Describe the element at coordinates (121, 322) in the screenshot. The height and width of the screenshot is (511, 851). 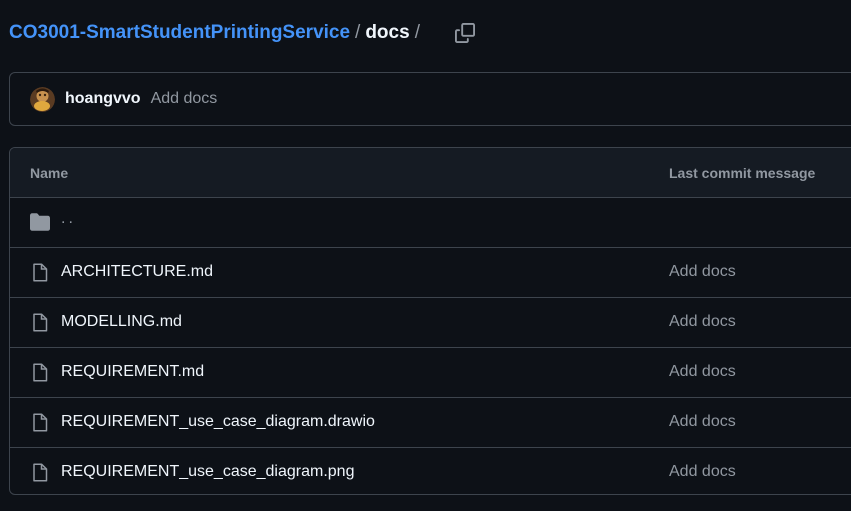
I see `file-name-link: MODELLING.md` at that location.